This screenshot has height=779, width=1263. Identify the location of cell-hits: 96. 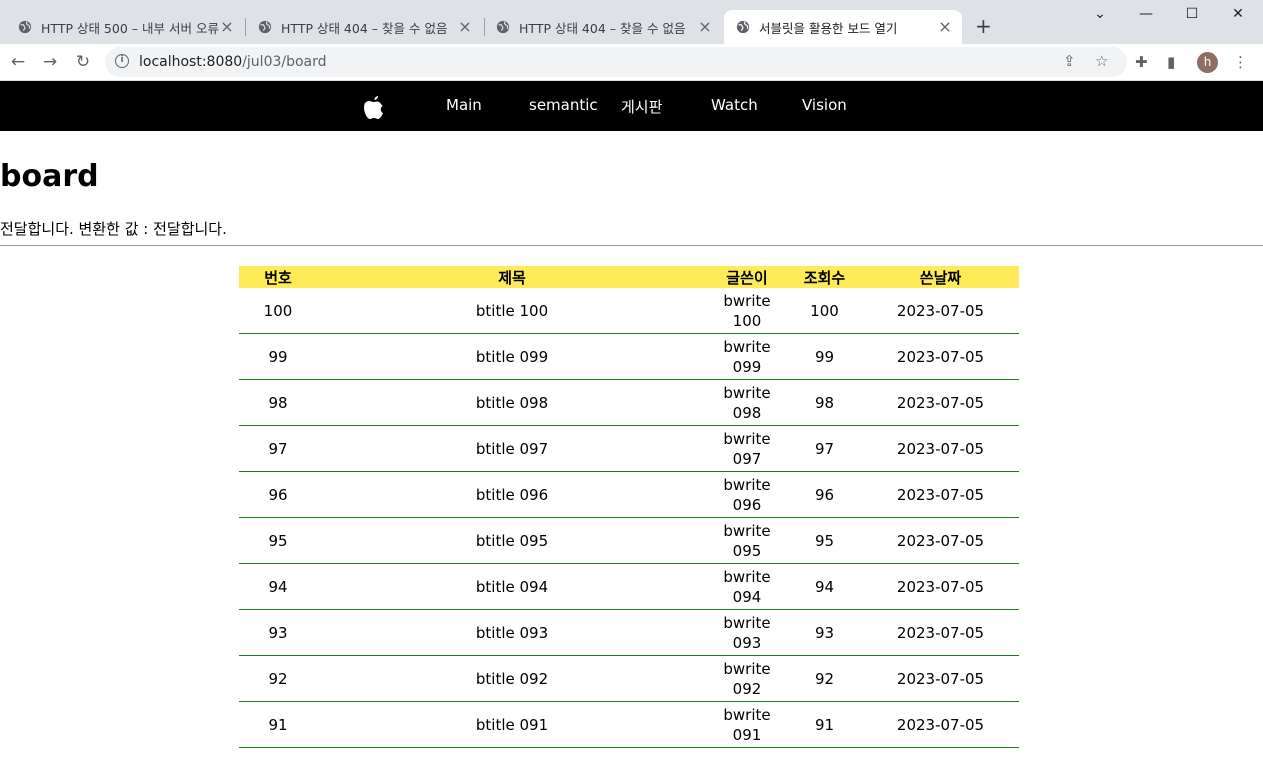
(824, 494).